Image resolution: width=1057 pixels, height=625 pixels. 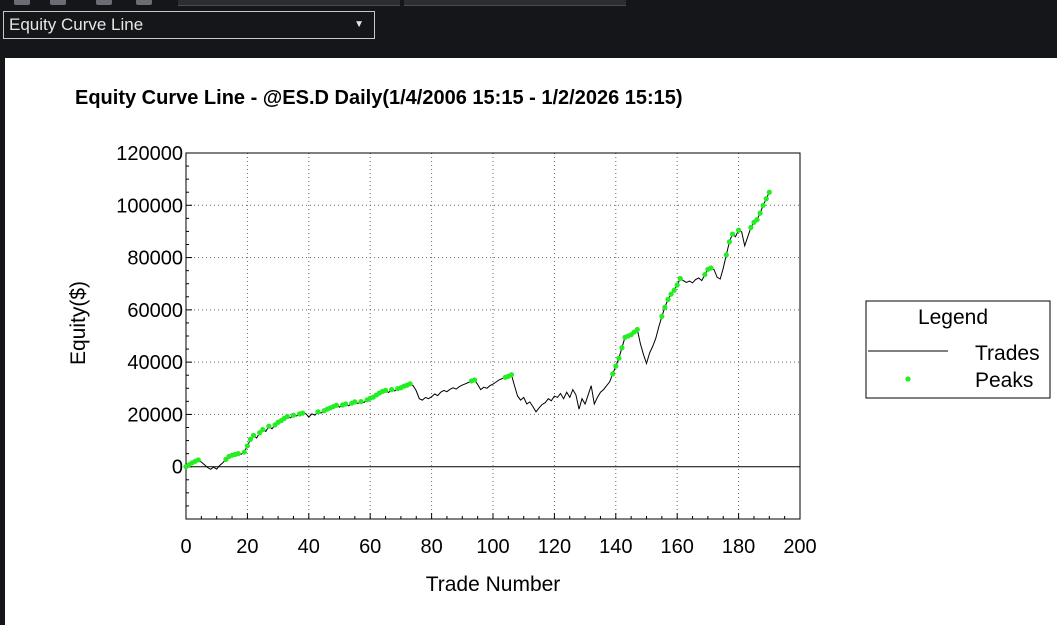 What do you see at coordinates (247, 547) in the screenshot?
I see `x-tick-label: 20` at bounding box center [247, 547].